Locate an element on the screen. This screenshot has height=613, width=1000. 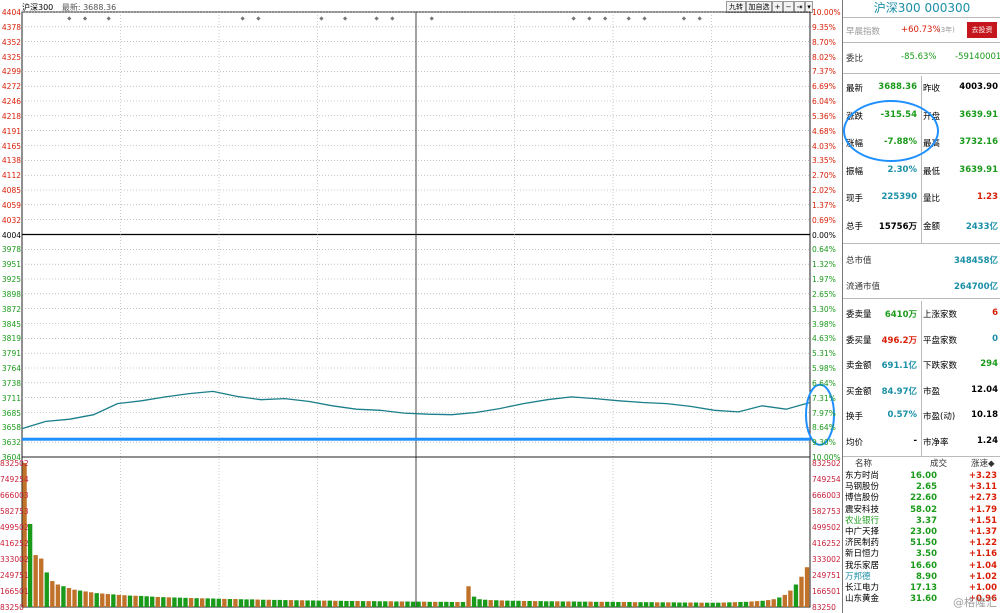
market-row: 流通市值 264700亿 is located at coordinates (921, 285).